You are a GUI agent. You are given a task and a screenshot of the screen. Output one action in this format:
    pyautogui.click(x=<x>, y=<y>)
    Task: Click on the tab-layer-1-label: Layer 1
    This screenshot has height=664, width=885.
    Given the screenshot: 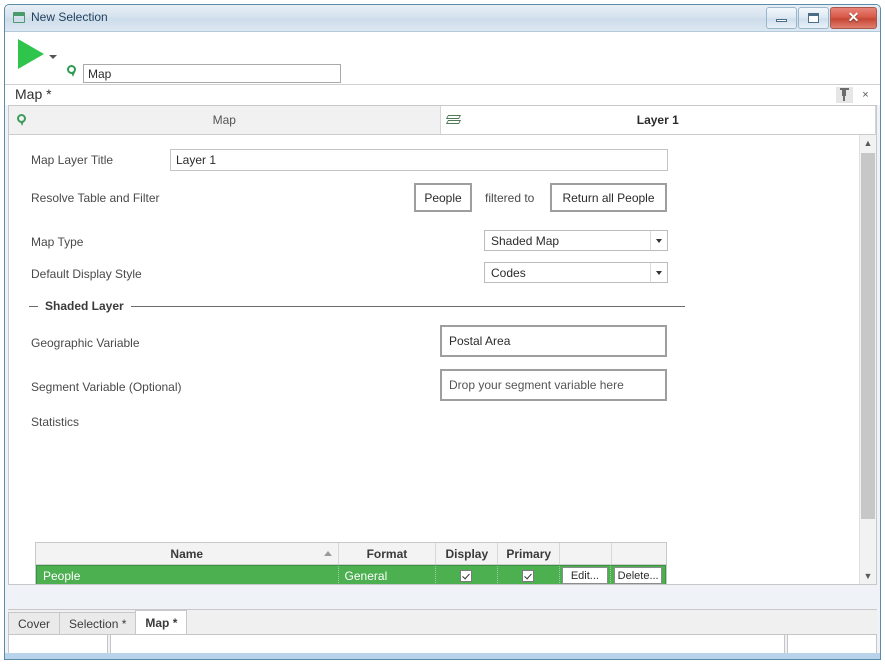 What is the action you would take?
    pyautogui.click(x=657, y=120)
    